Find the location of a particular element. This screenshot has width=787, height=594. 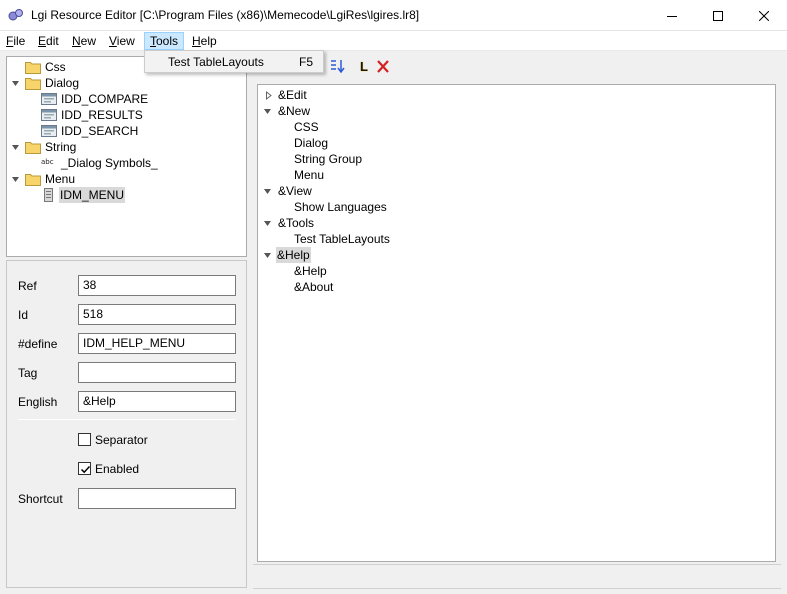

tree-item-idm-menu: IDM_MENU is located at coordinates (126, 195).